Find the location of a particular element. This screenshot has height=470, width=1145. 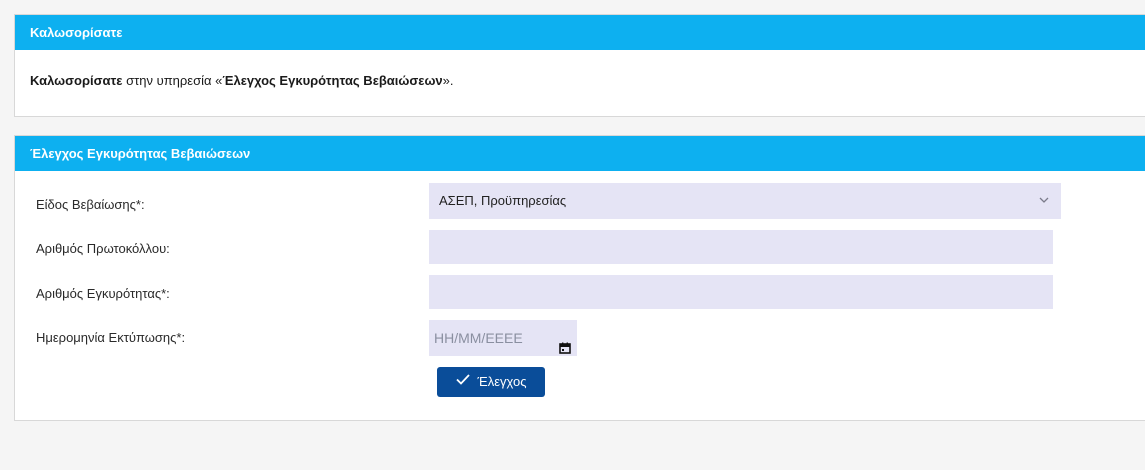

welcome-panel-header: Καλωσορίσατε is located at coordinates (580, 32).